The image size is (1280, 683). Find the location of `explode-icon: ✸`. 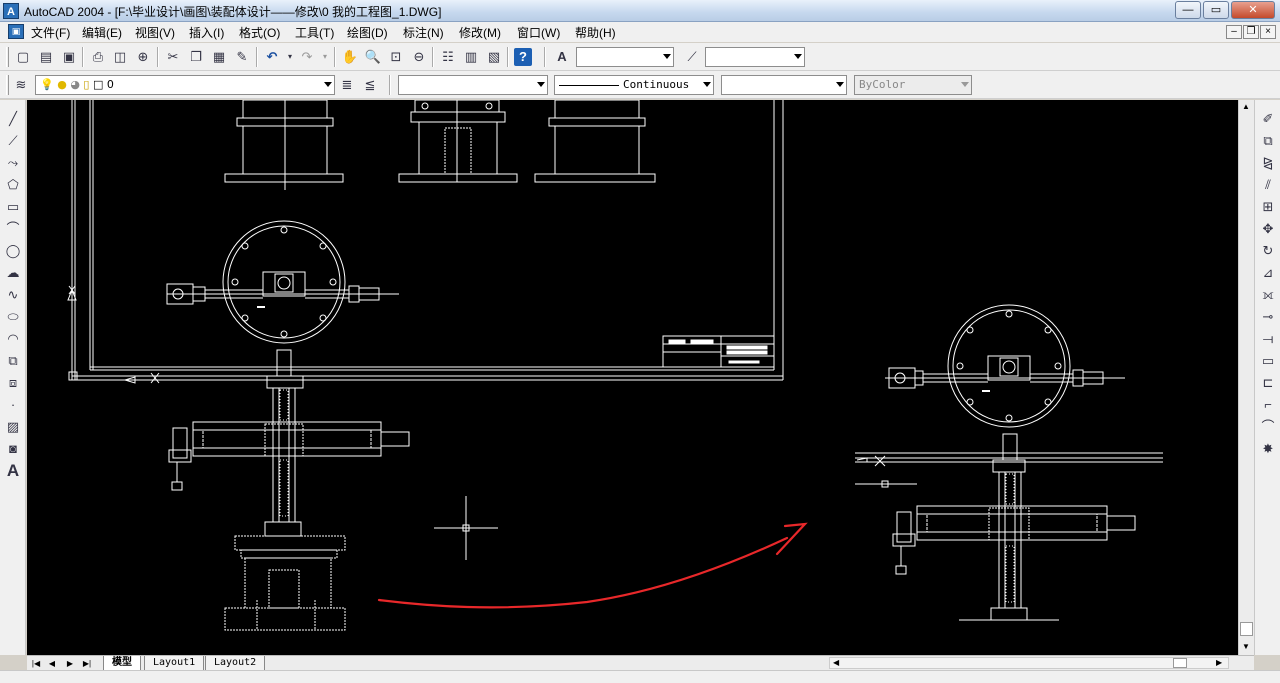

explode-icon: ✸ is located at coordinates (1268, 449).